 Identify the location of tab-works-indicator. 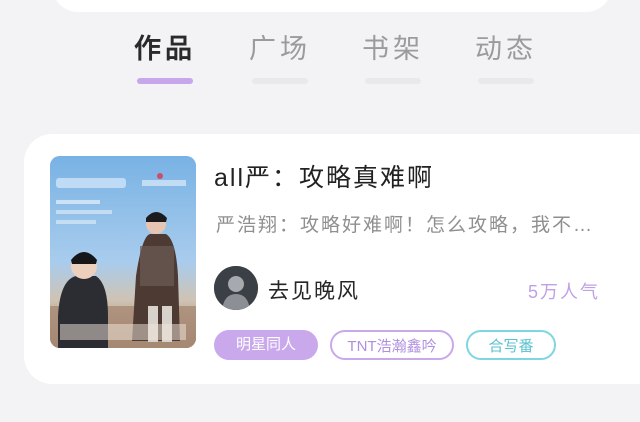
(165, 81).